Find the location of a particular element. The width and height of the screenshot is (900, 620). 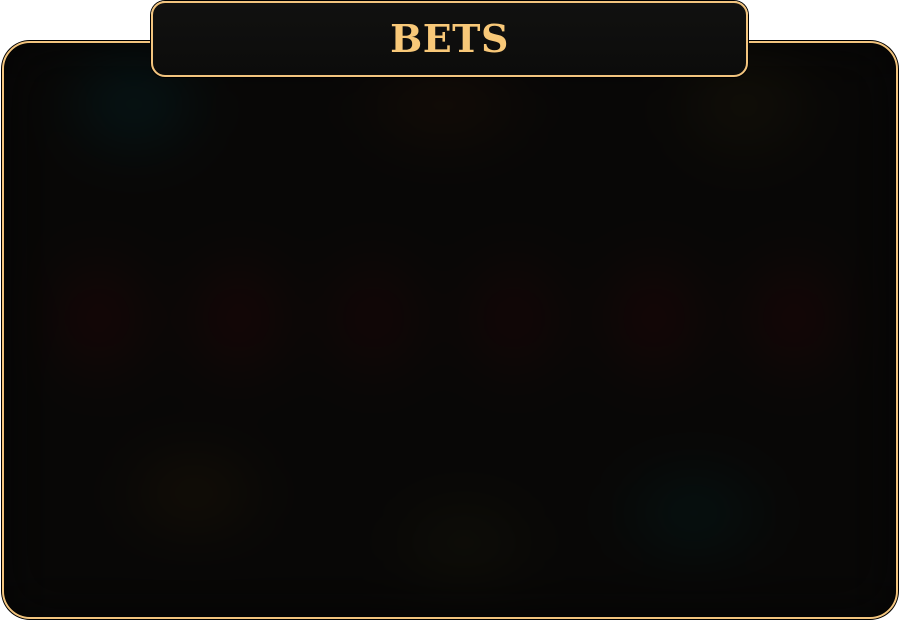

panel-header: BETS is located at coordinates (449, 39).